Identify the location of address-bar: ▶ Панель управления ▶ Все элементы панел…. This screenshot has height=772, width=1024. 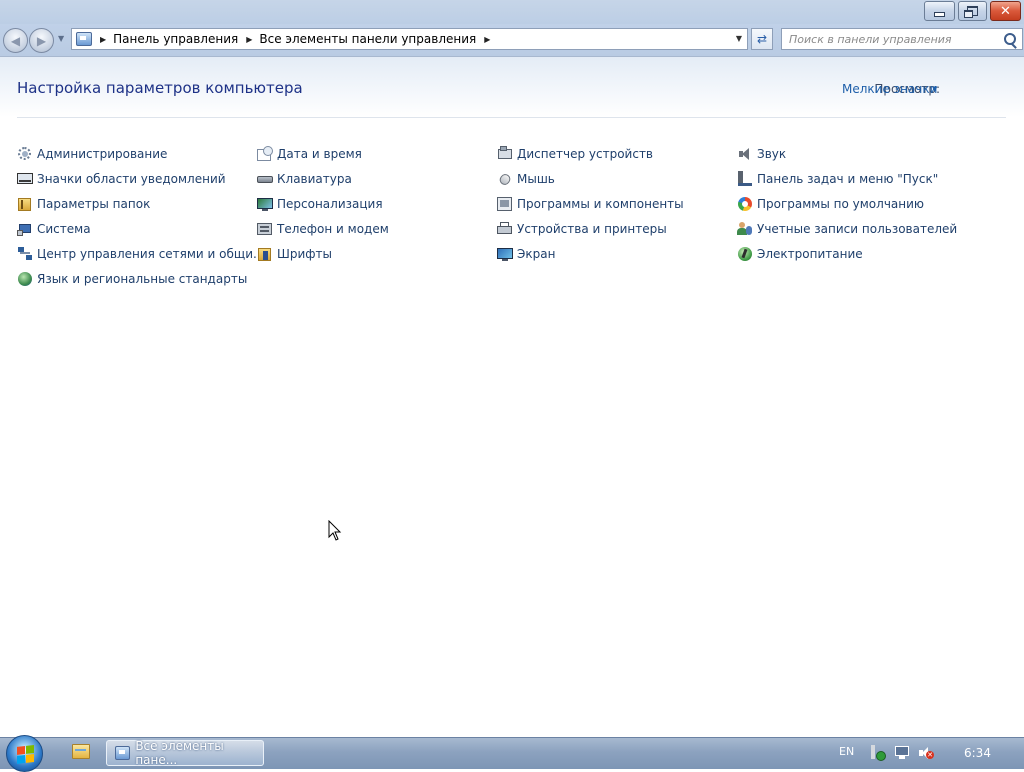
(409, 39).